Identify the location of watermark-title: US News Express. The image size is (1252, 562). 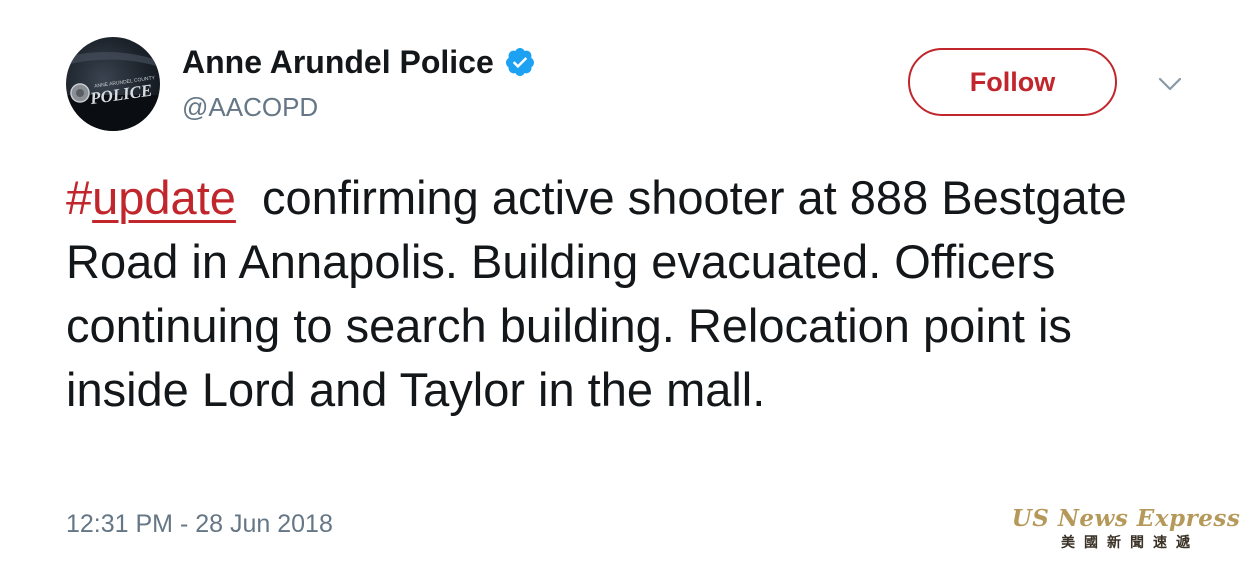
(1126, 518).